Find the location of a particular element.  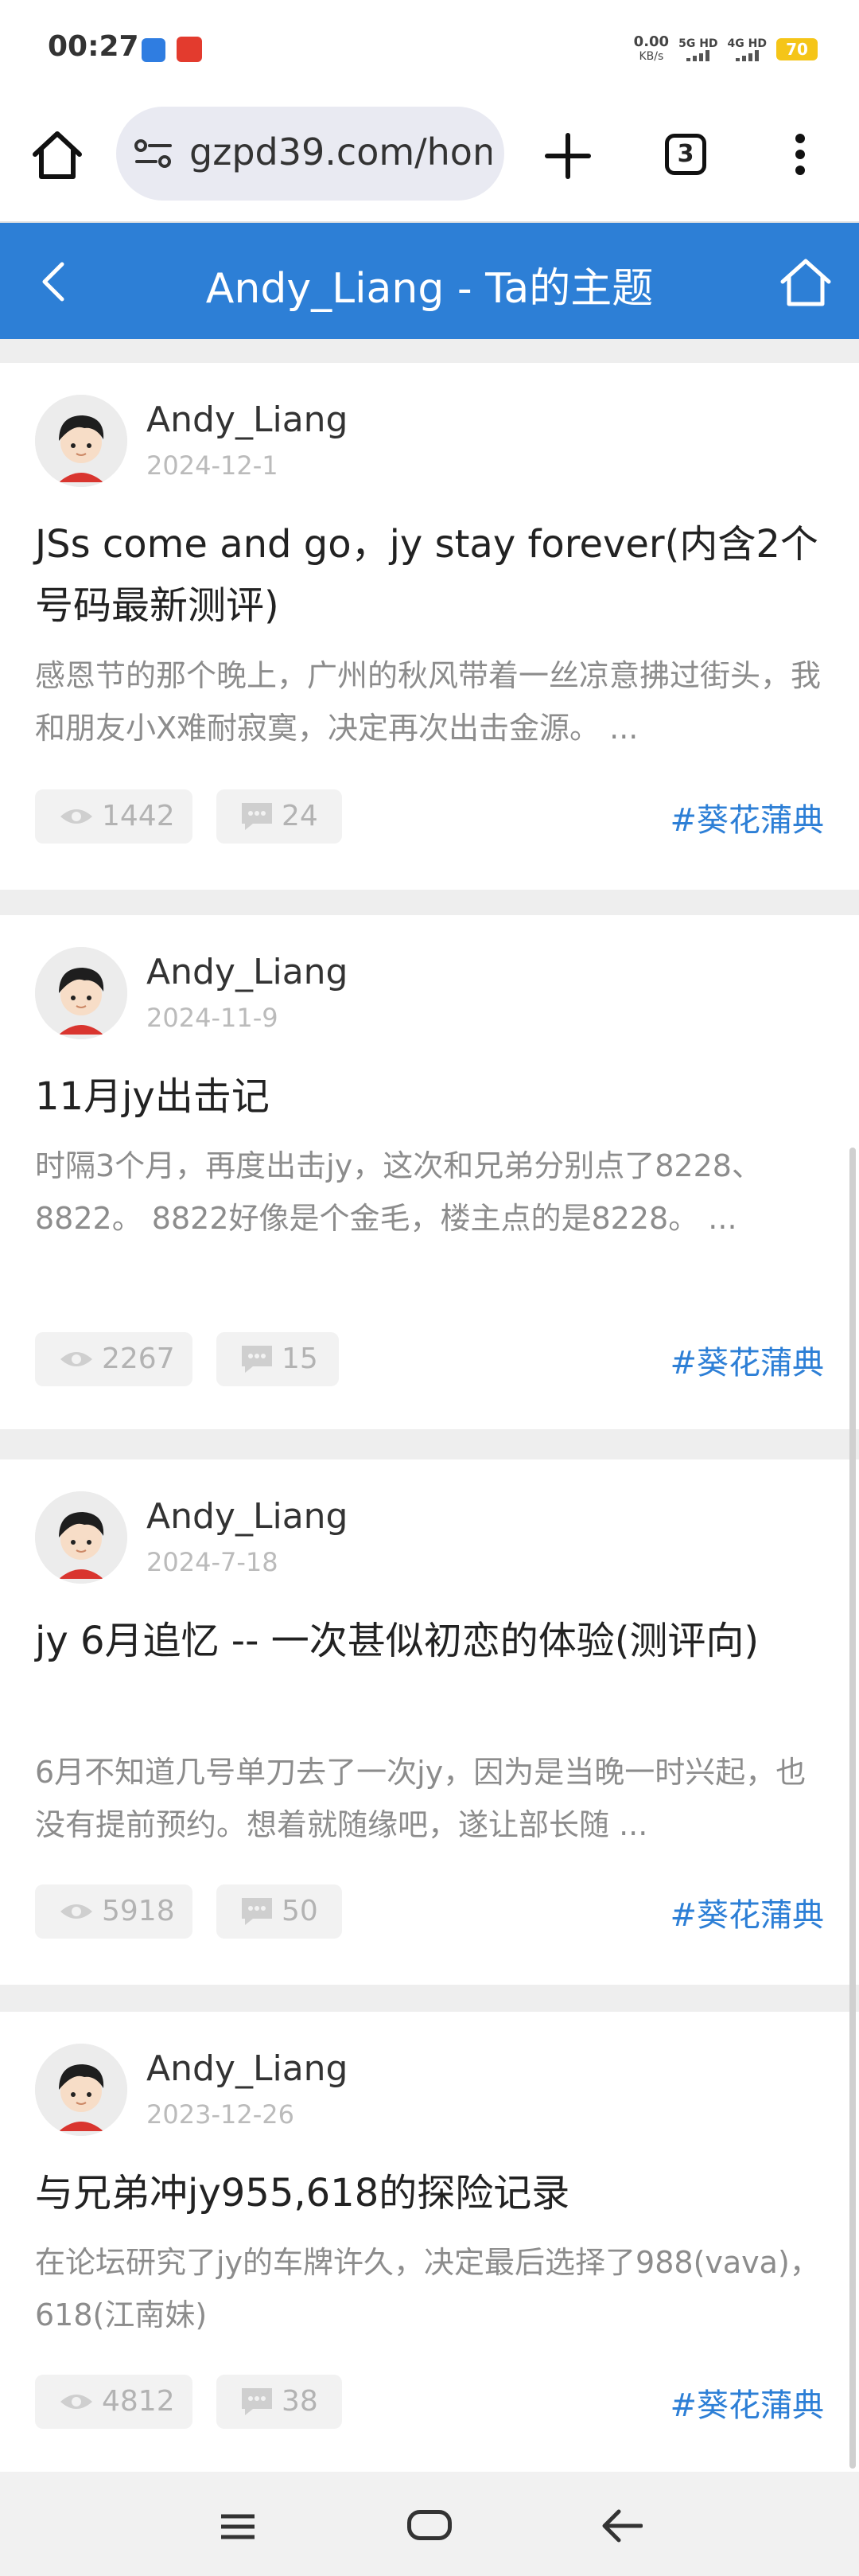

browser-toolbar: gzpd39.com/hom 3 is located at coordinates (429, 159).